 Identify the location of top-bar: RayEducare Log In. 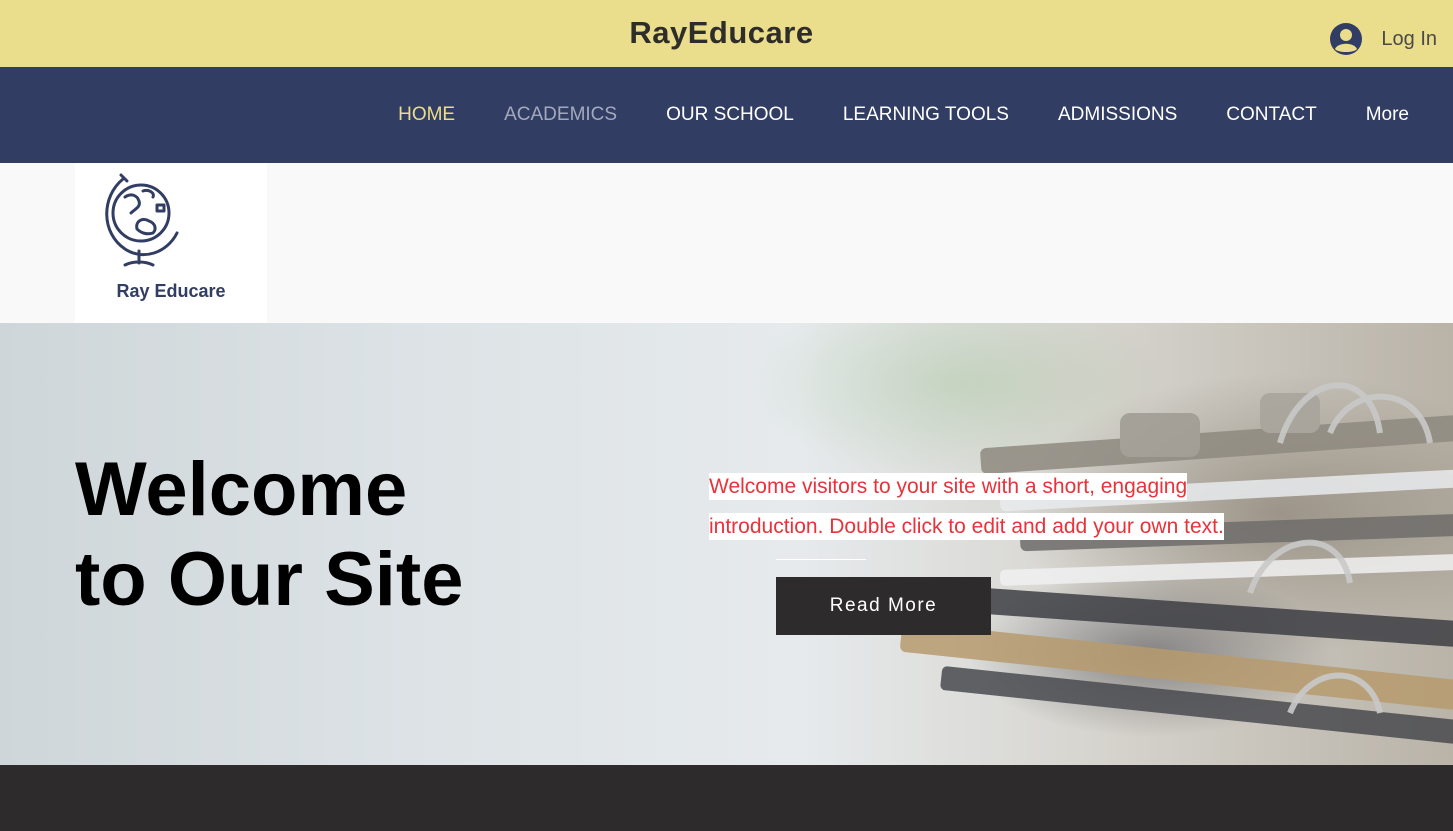
(726, 33).